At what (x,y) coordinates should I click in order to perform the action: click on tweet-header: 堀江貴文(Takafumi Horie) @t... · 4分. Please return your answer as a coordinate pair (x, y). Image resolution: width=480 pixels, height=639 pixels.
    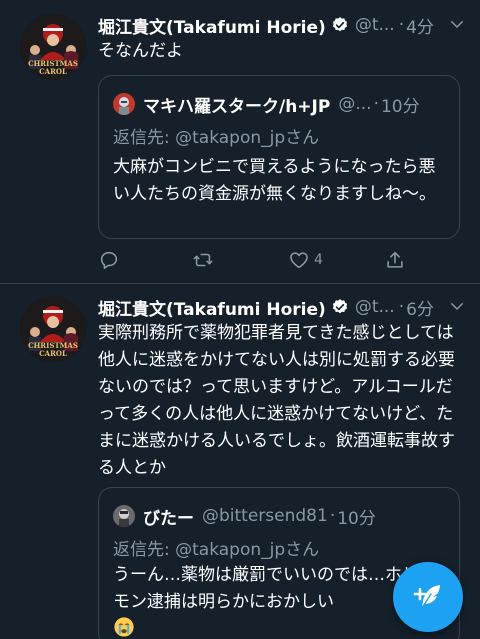
    Looking at the image, I should click on (282, 25).